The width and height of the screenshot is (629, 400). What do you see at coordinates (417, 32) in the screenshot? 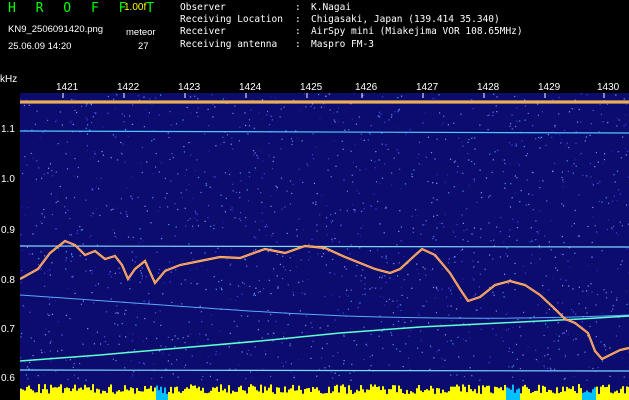
I see `info-value: AirSpy mini (Miakejima VOR 108.65MHz)` at bounding box center [417, 32].